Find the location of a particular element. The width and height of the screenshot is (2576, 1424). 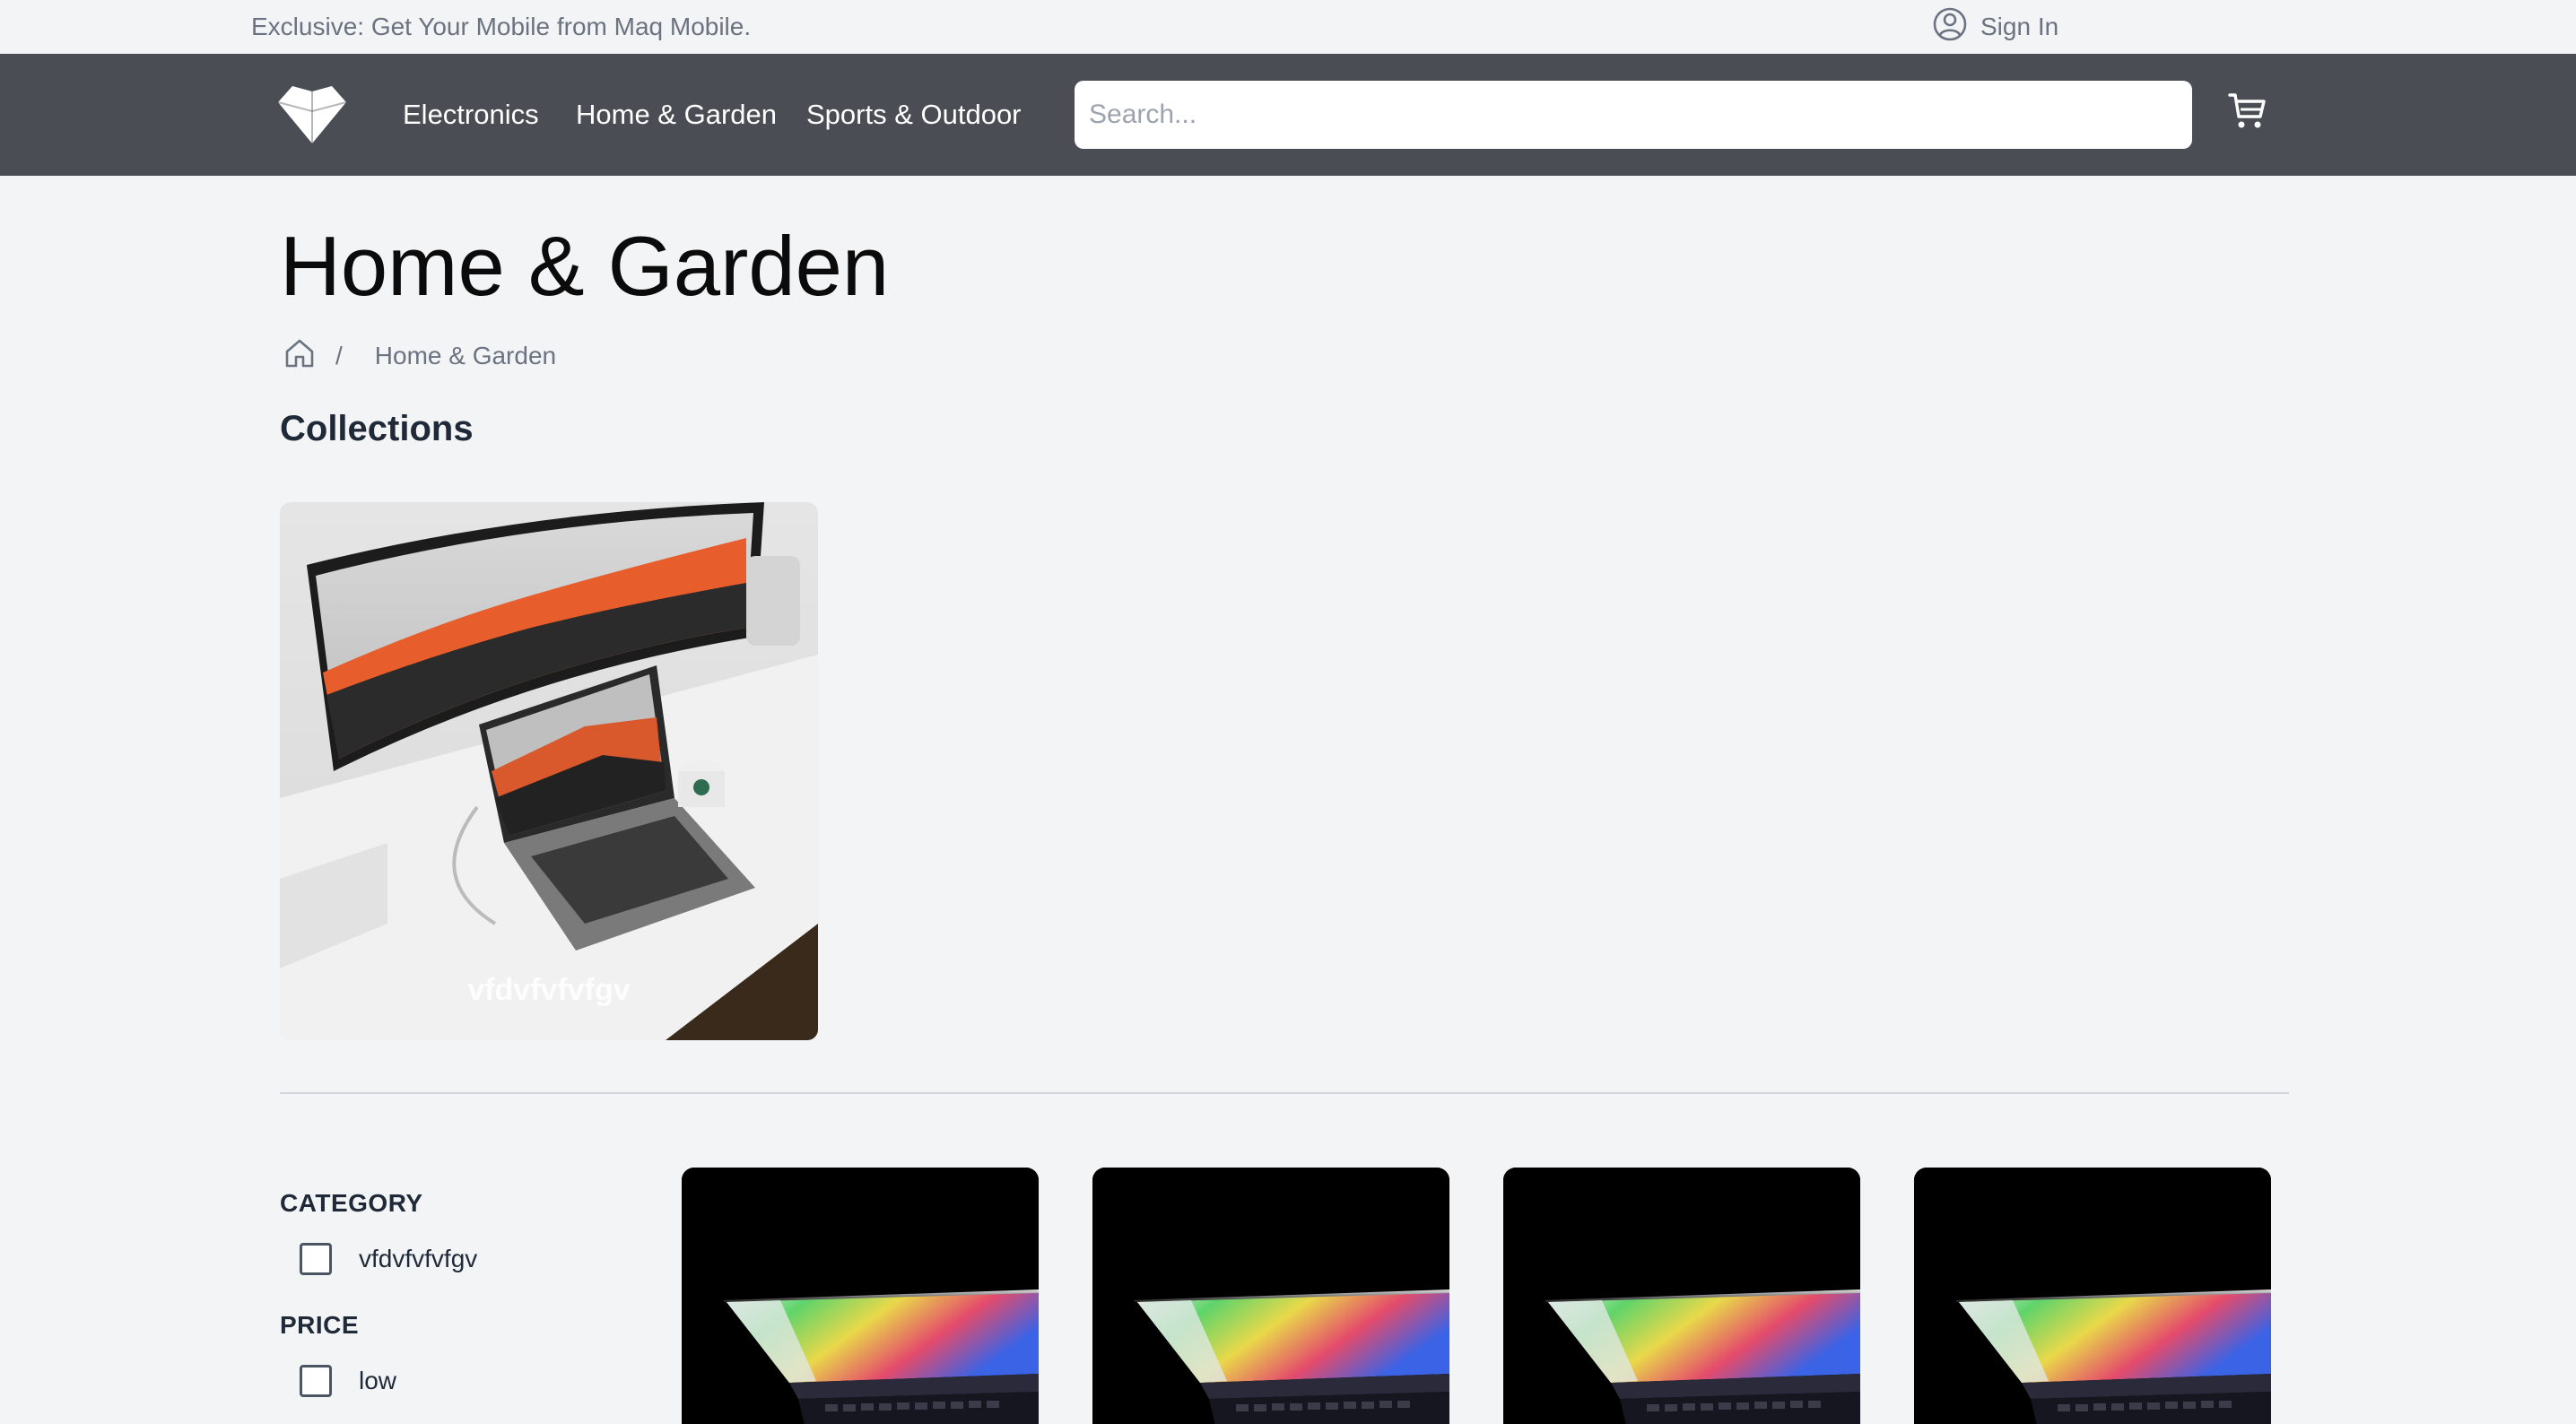

price-checkbox is located at coordinates (316, 1381).